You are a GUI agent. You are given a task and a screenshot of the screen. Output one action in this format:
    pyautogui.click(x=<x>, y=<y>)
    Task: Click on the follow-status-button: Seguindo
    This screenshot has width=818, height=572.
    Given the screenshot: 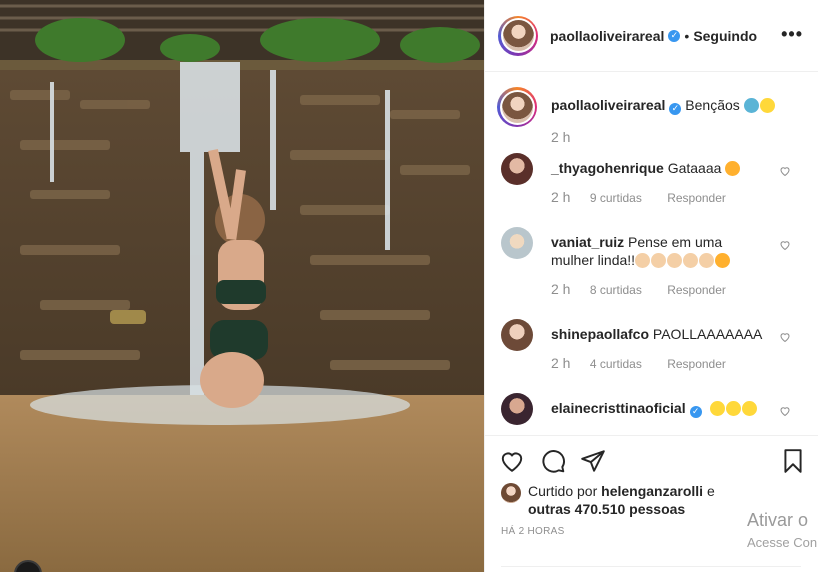 What is the action you would take?
    pyautogui.click(x=725, y=36)
    